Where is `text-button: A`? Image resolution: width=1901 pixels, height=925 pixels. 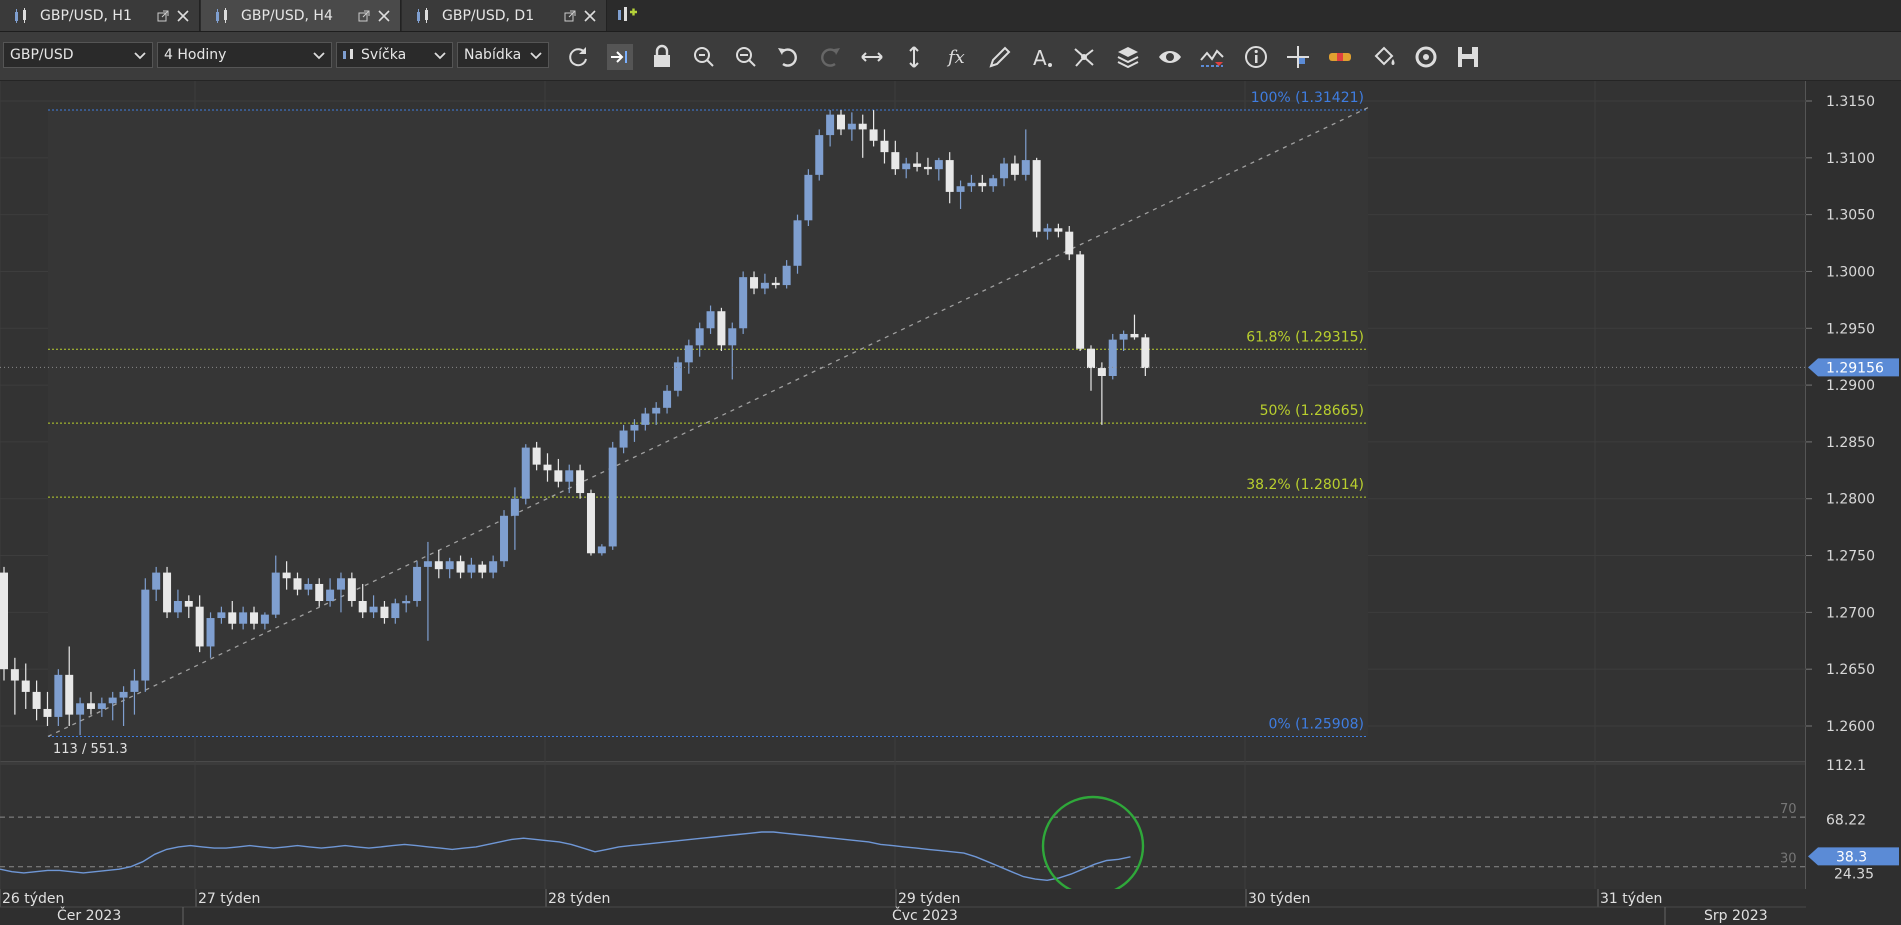 text-button: A is located at coordinates (1042, 57).